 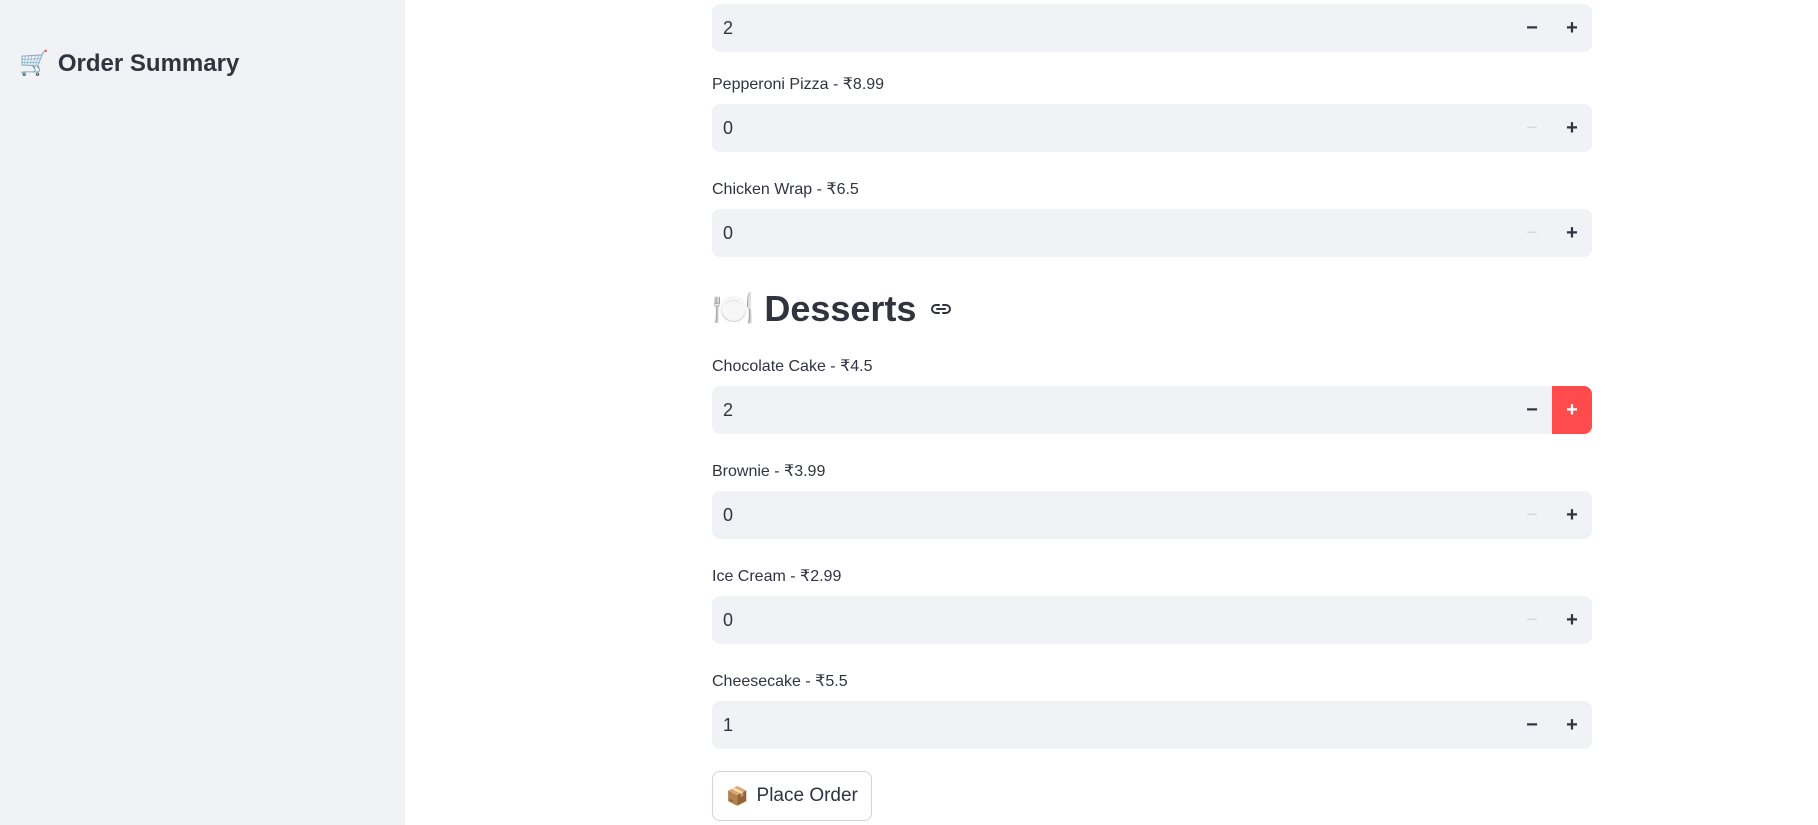 I want to click on item-label-pepperoni-pizza: Pepperoni Pizza - ₹8.99, so click(x=798, y=84).